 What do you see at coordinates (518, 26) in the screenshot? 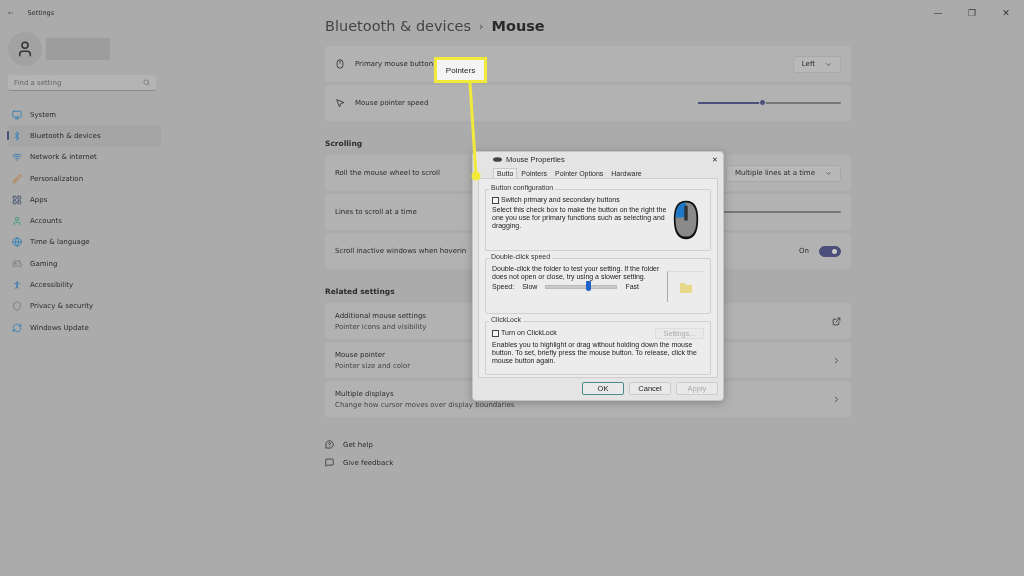
I see `page-title: Mouse` at bounding box center [518, 26].